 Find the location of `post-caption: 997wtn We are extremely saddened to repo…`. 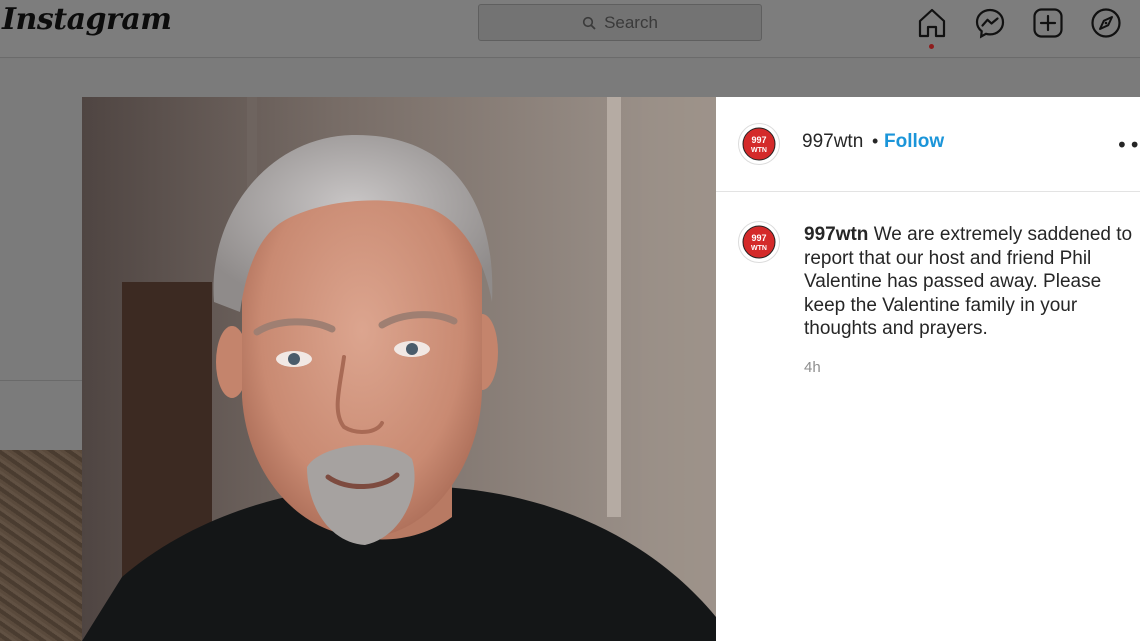

post-caption: 997wtn We are extremely saddened to repo… is located at coordinates (969, 282).